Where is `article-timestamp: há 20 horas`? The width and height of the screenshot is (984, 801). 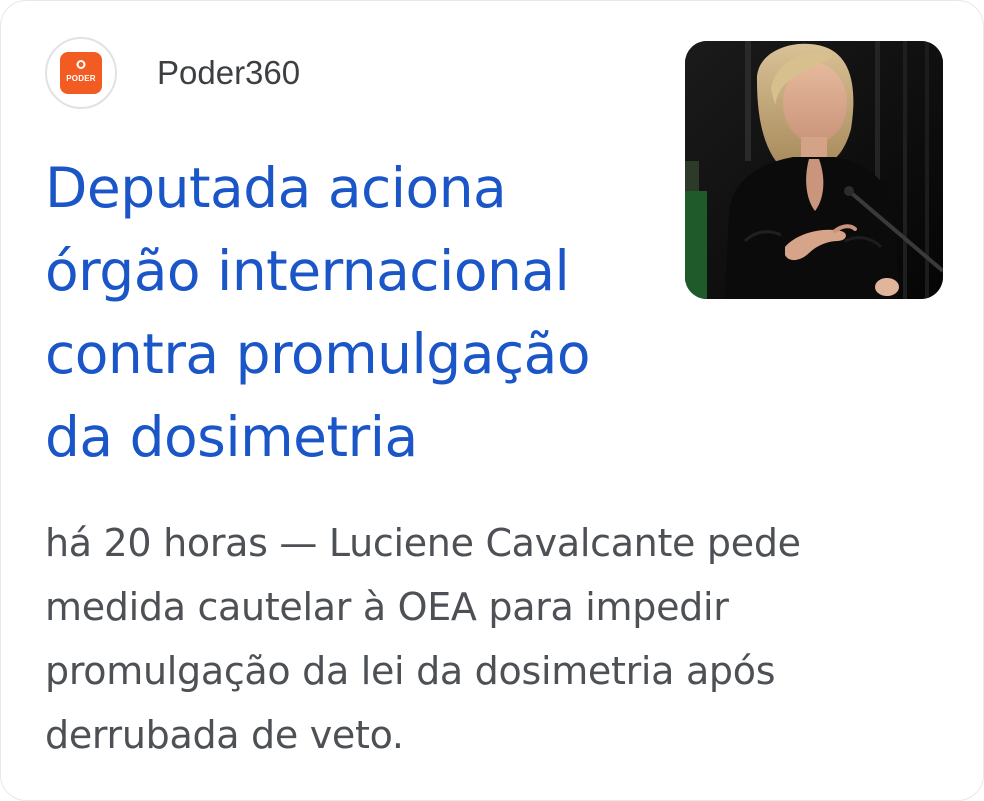 article-timestamp: há 20 horas is located at coordinates (156, 543).